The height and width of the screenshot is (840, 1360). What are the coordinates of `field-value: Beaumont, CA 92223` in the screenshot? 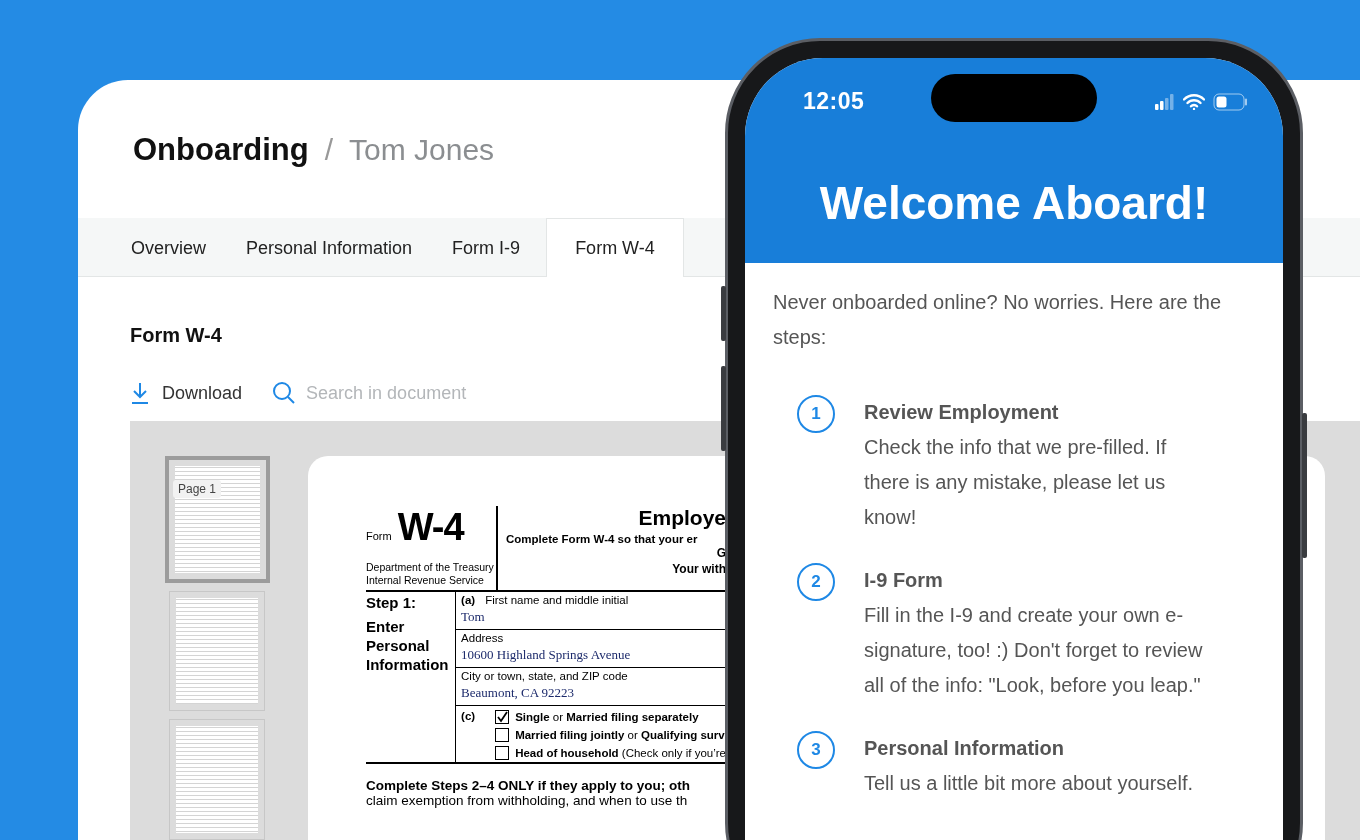 It's located at (593, 693).